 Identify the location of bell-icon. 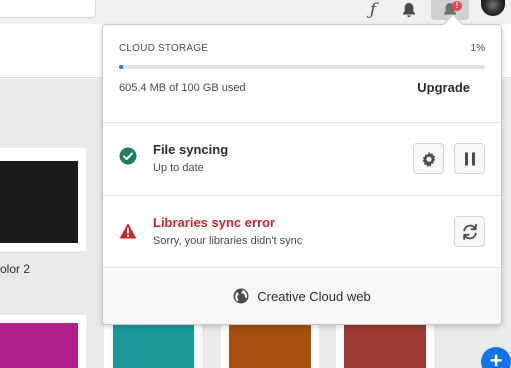
(409, 10).